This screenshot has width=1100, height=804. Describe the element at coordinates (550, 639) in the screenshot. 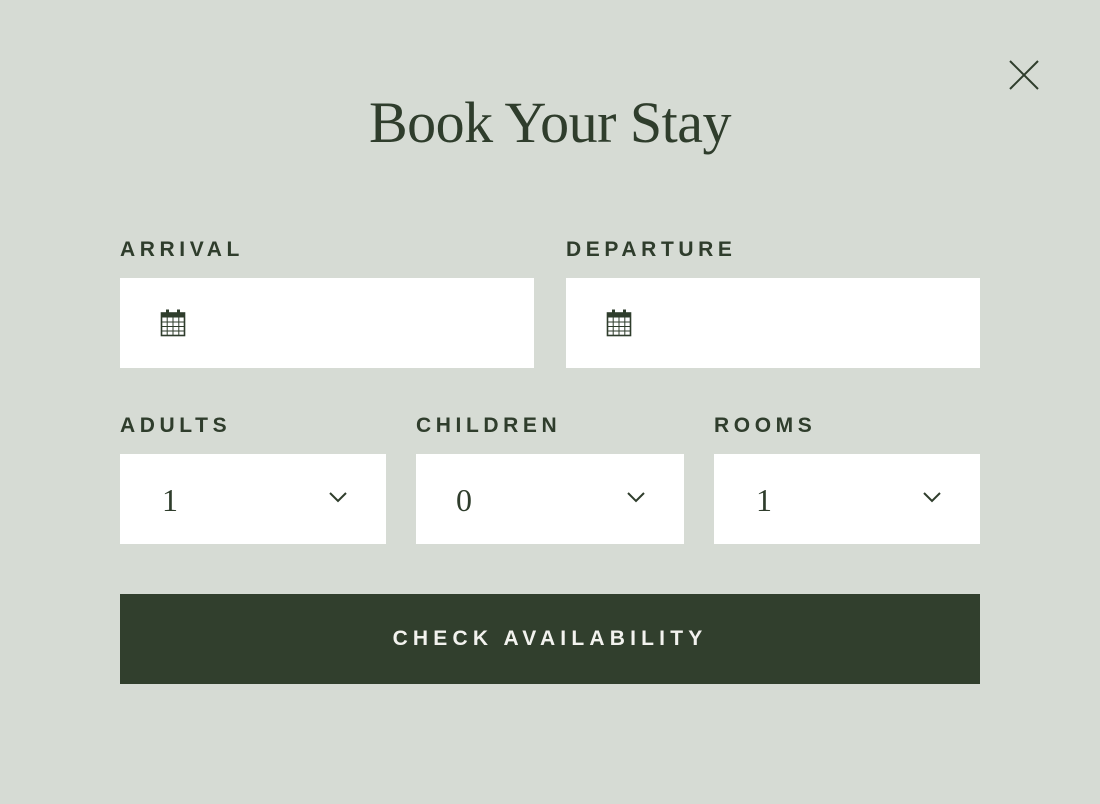

I see `check-availability-button: CHECK AVAILABILITY` at that location.